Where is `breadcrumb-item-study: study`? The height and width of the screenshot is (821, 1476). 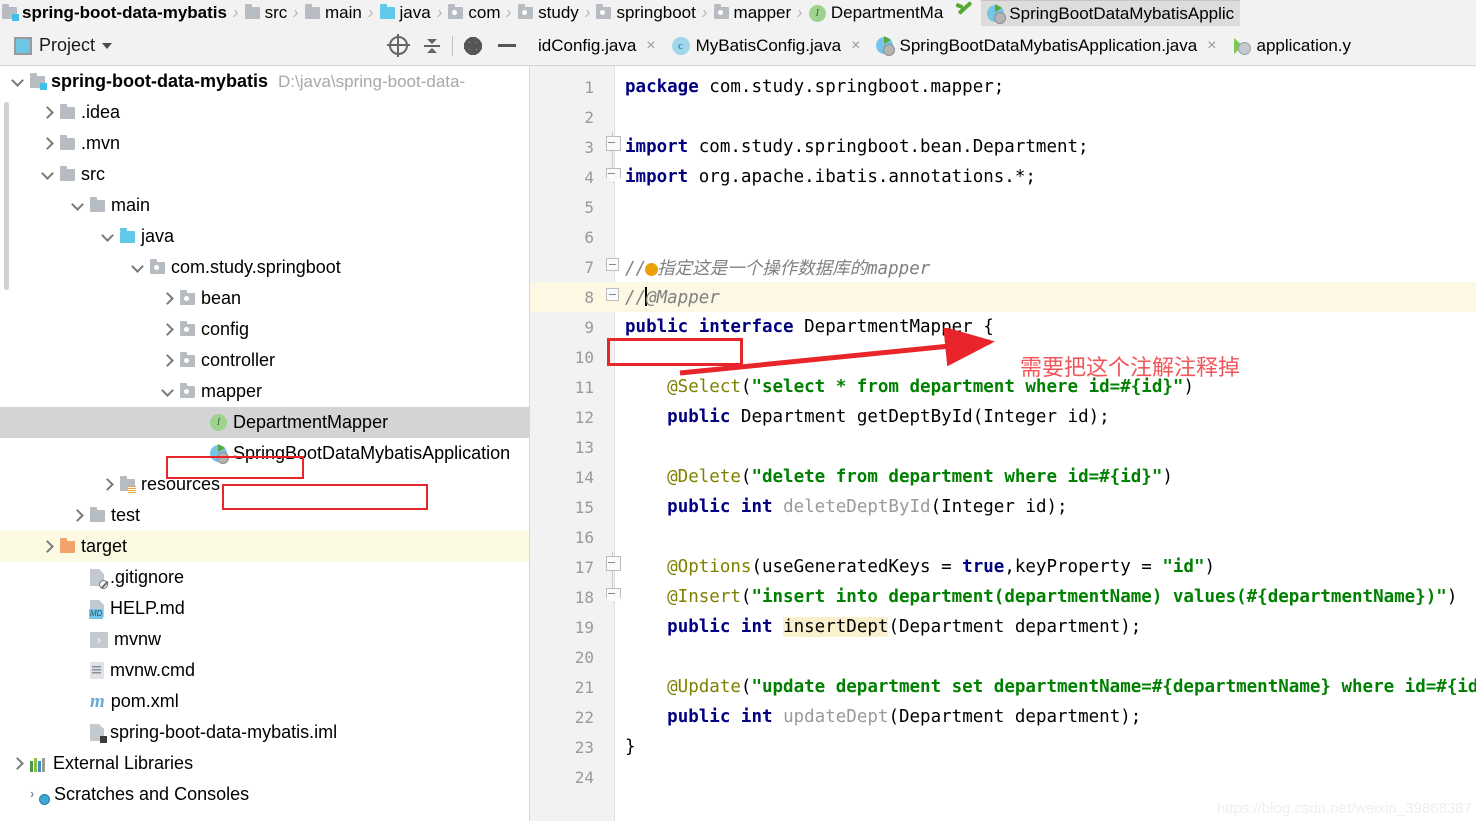
breadcrumb-item-study: study is located at coordinates (548, 13).